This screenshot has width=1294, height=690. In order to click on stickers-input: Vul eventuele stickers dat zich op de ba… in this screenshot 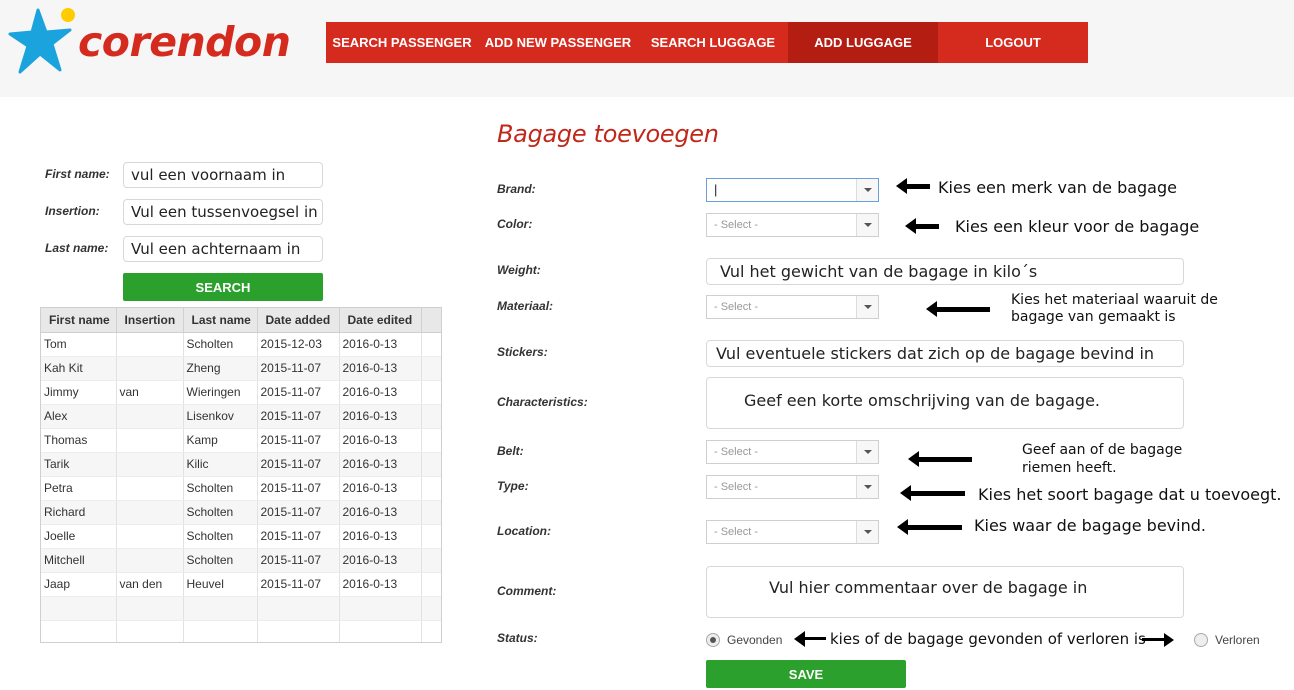, I will do `click(945, 353)`.